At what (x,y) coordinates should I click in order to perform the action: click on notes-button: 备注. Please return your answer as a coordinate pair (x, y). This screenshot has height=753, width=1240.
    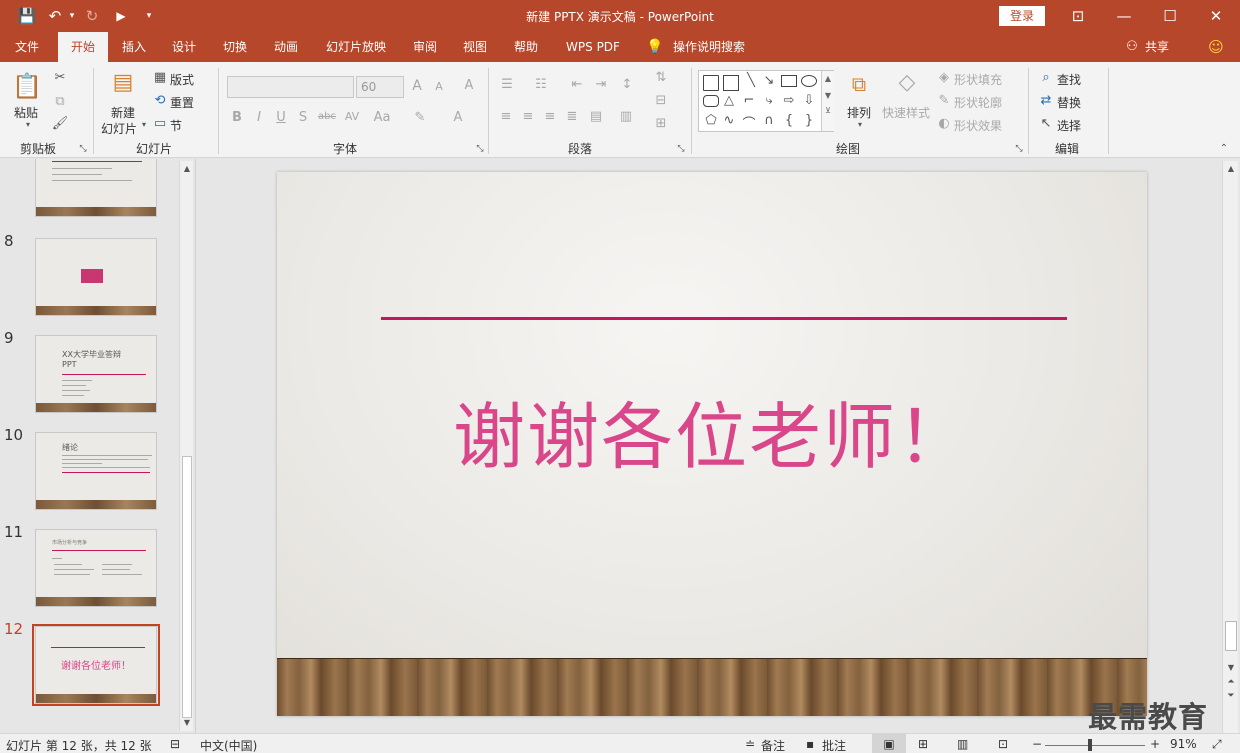
    Looking at the image, I should click on (773, 745).